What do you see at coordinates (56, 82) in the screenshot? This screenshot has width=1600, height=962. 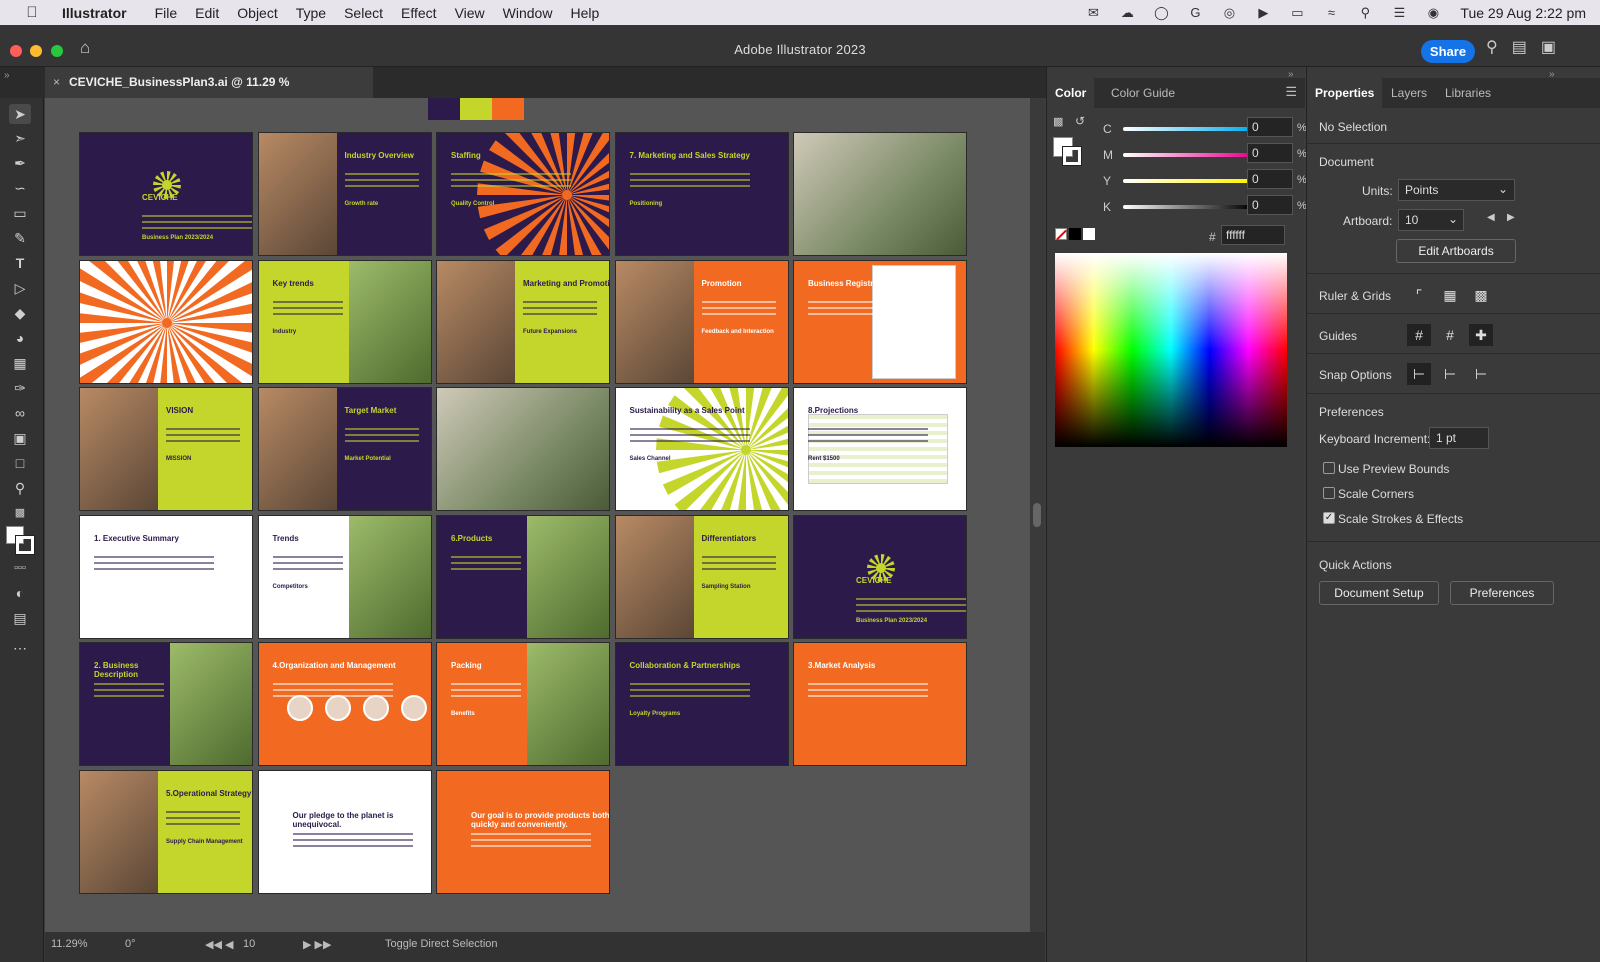 I see `close-tab-icon: ×` at bounding box center [56, 82].